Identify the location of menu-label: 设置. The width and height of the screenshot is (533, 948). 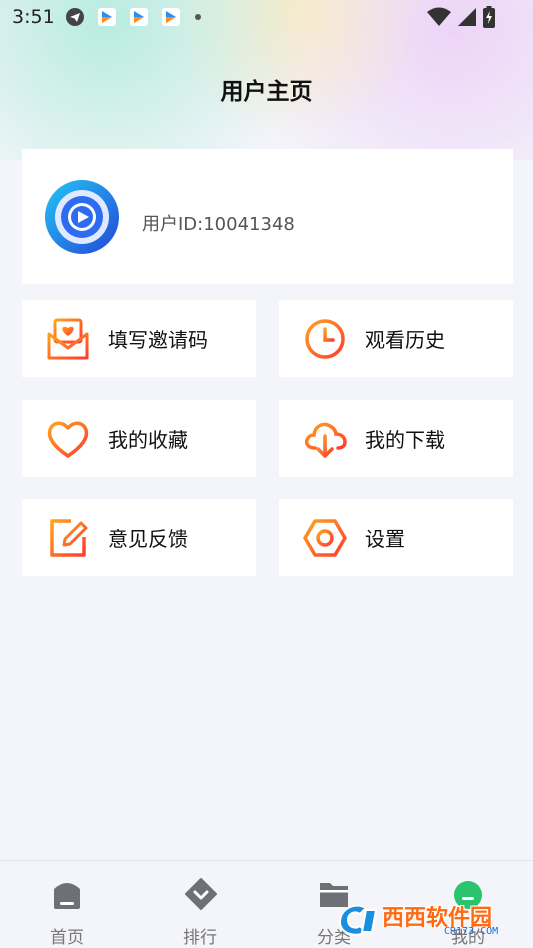
(385, 539).